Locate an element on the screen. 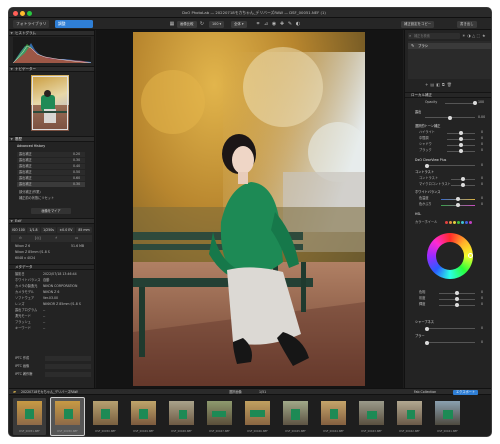 The width and height of the screenshot is (500, 444). history-tab: Advanced History is located at coordinates (31, 146).